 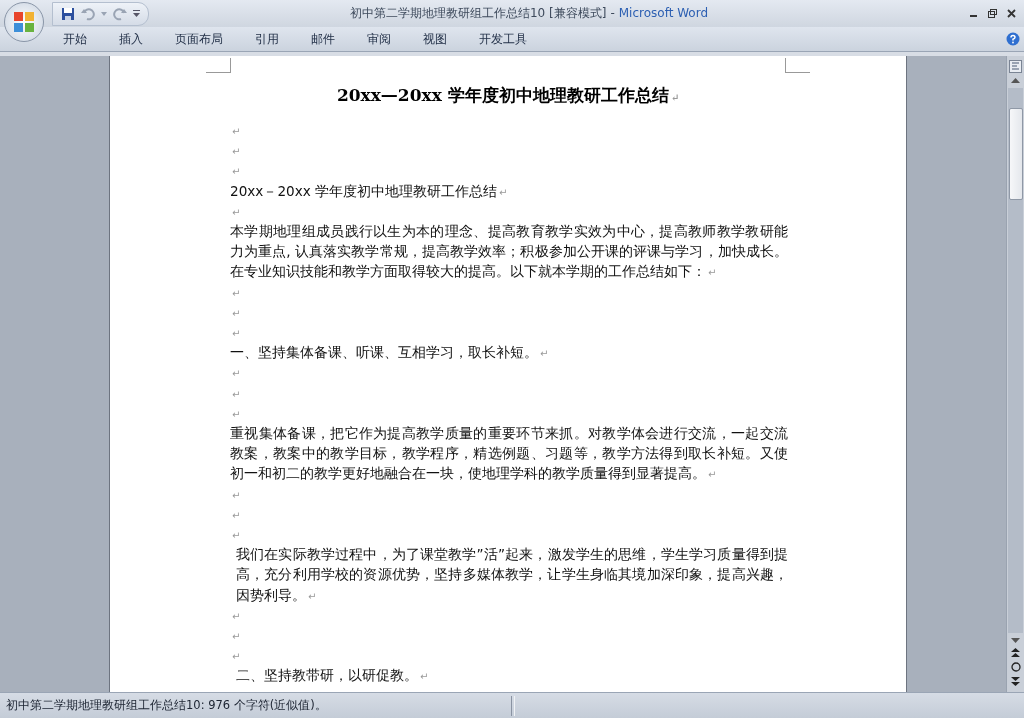 What do you see at coordinates (435, 39) in the screenshot?
I see `ribbon-tab: 视图` at bounding box center [435, 39].